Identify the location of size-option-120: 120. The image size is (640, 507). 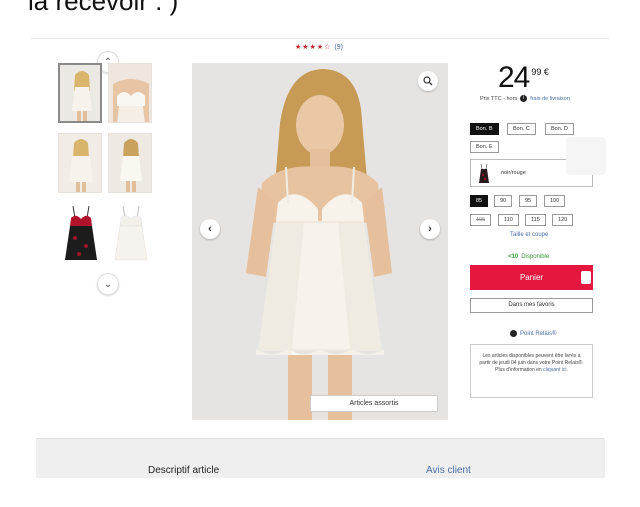
(563, 220).